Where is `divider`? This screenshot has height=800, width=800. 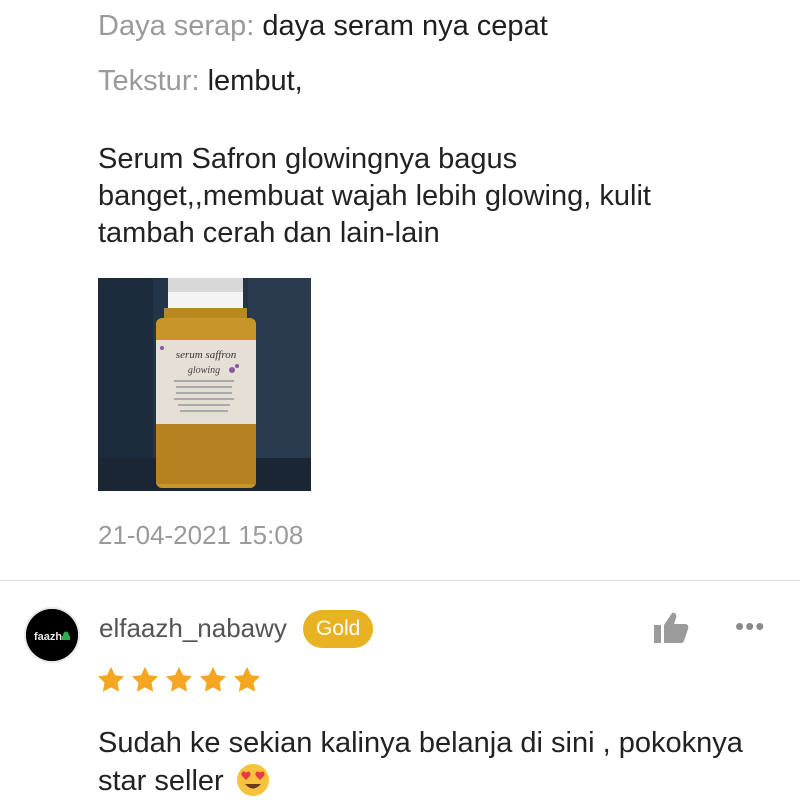 divider is located at coordinates (400, 580).